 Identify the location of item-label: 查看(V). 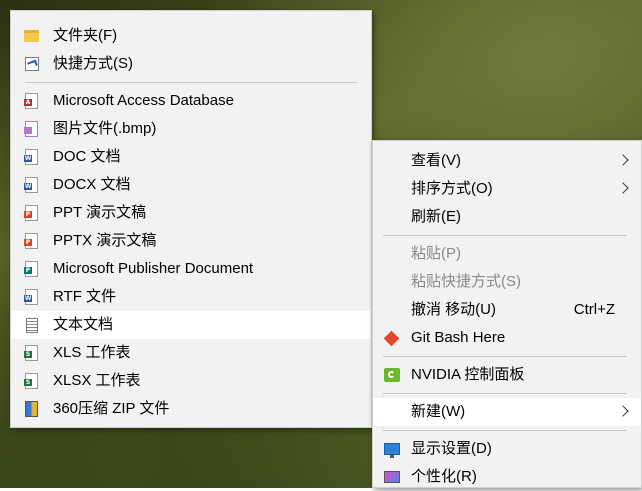
(436, 160).